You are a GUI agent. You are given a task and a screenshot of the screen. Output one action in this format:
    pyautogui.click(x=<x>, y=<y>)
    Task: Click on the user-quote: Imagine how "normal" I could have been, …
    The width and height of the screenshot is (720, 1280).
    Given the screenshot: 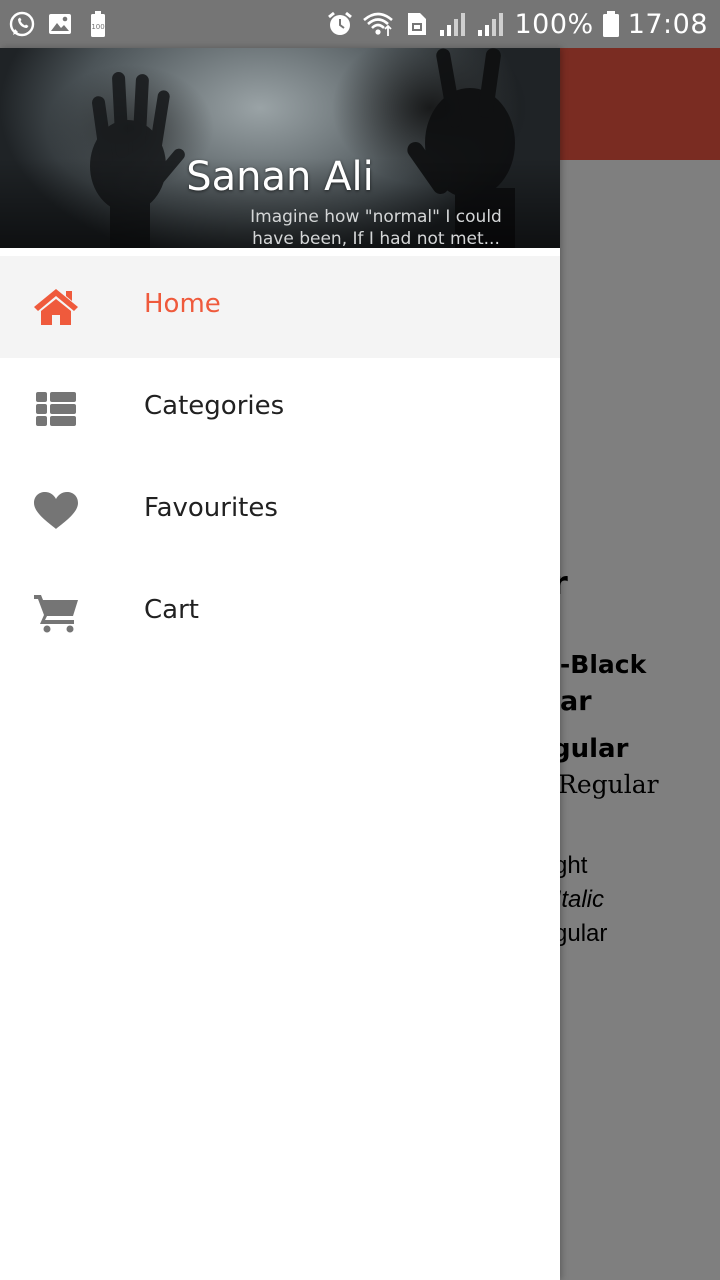 What is the action you would take?
    pyautogui.click(x=376, y=227)
    